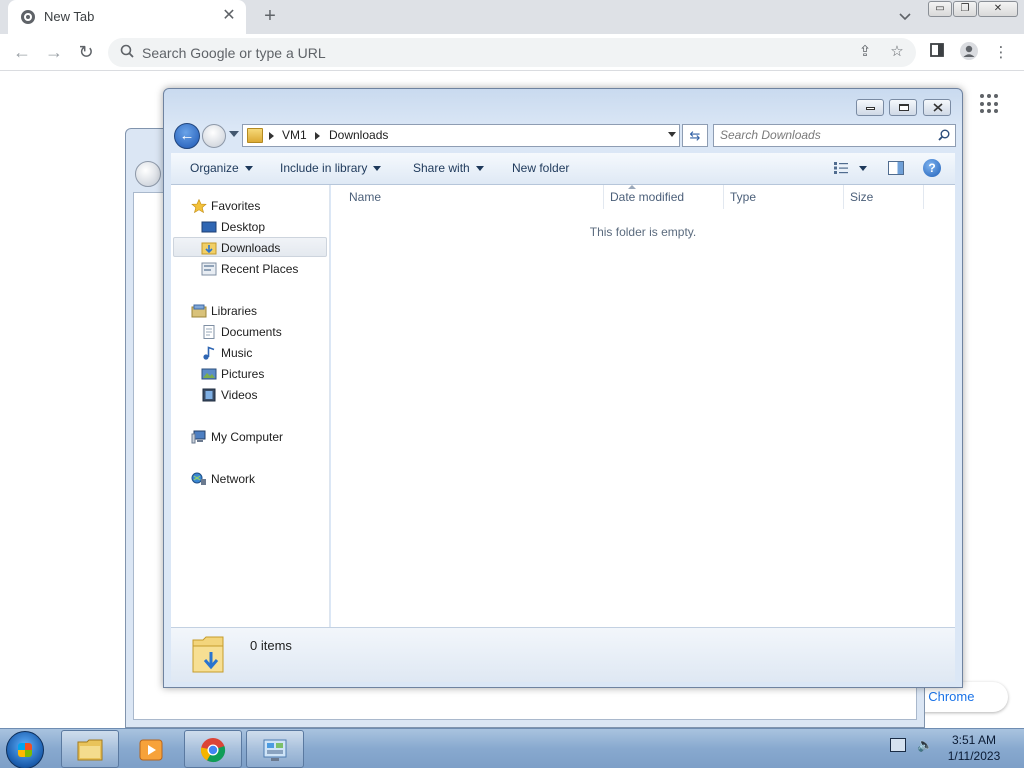 Image resolution: width=1024 pixels, height=768 pixels. What do you see at coordinates (969, 53) in the screenshot?
I see `profile-avatar-icon` at bounding box center [969, 53].